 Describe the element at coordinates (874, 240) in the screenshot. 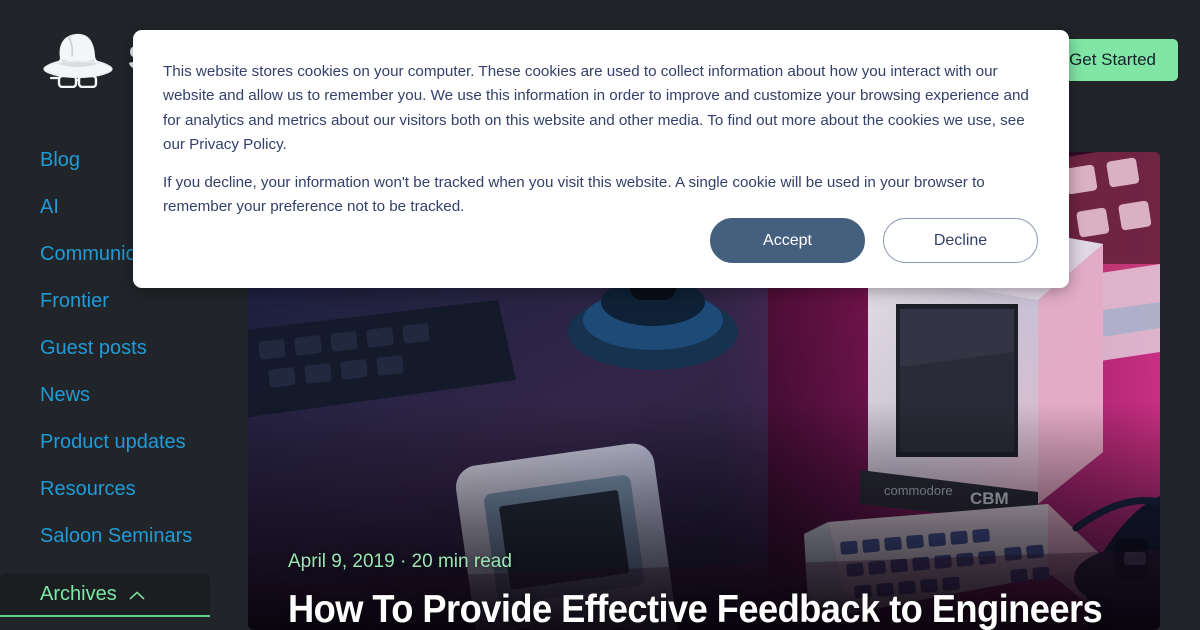

I see `cookie-dialog-actions: Accept Decline` at that location.